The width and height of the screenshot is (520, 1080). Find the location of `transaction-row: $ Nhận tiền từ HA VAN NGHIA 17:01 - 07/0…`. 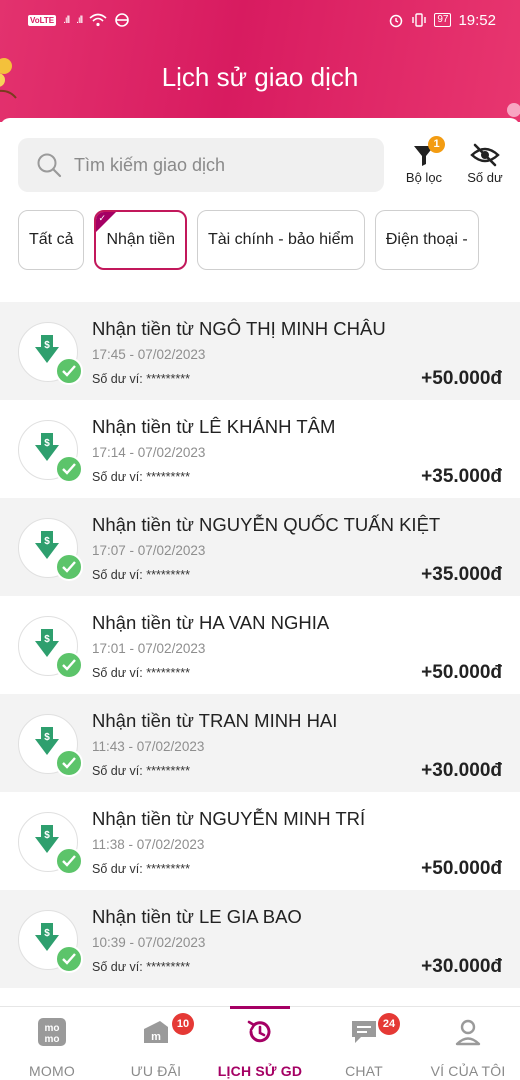

transaction-row: $ Nhận tiền từ HA VAN NGHIA 17:01 - 07/0… is located at coordinates (260, 645).